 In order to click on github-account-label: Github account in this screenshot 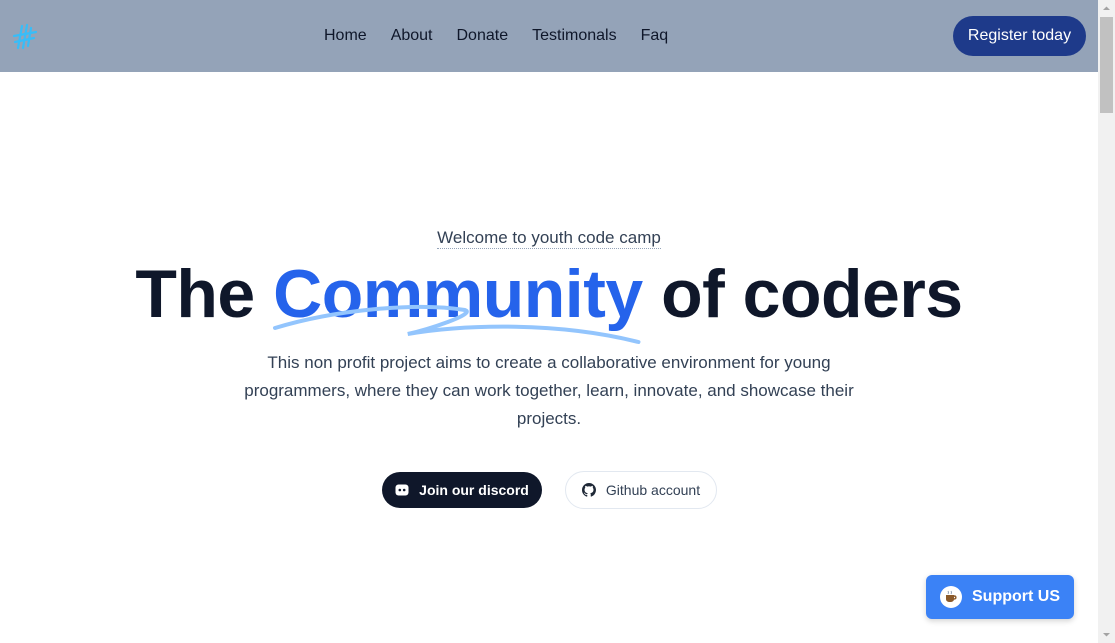, I will do `click(653, 490)`.